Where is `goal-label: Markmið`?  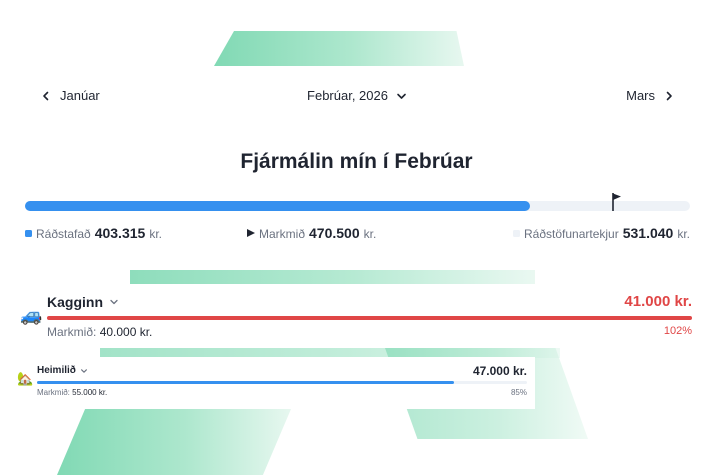
goal-label: Markmið is located at coordinates (282, 234).